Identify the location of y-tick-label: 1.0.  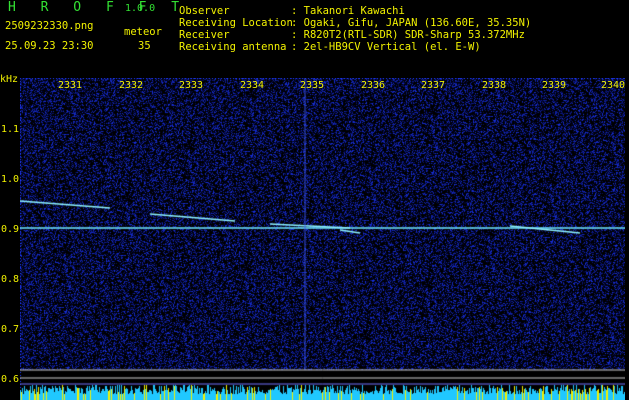
(10, 179).